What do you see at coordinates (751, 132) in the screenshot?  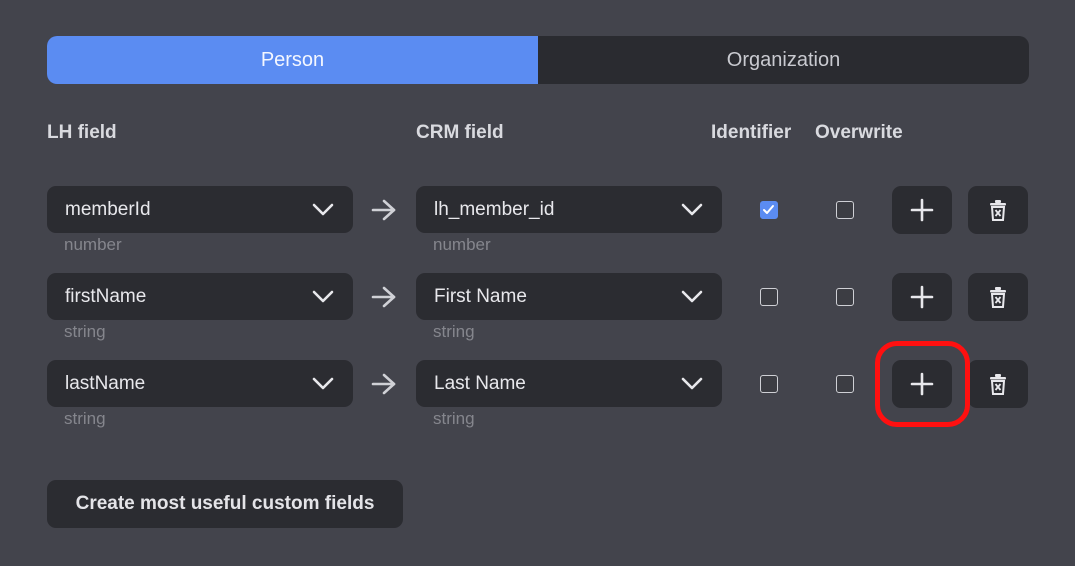 I see `identifier-header: Identifier` at bounding box center [751, 132].